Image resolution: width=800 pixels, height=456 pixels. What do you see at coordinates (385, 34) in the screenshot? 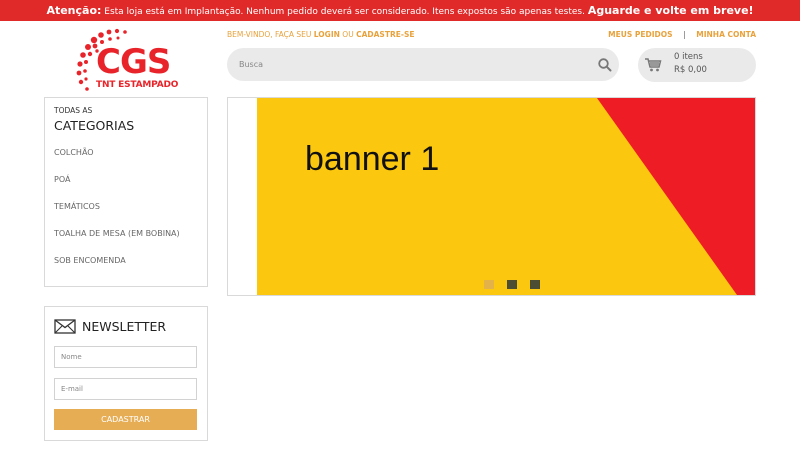
I see `register-link: CADASTRE-SE` at bounding box center [385, 34].